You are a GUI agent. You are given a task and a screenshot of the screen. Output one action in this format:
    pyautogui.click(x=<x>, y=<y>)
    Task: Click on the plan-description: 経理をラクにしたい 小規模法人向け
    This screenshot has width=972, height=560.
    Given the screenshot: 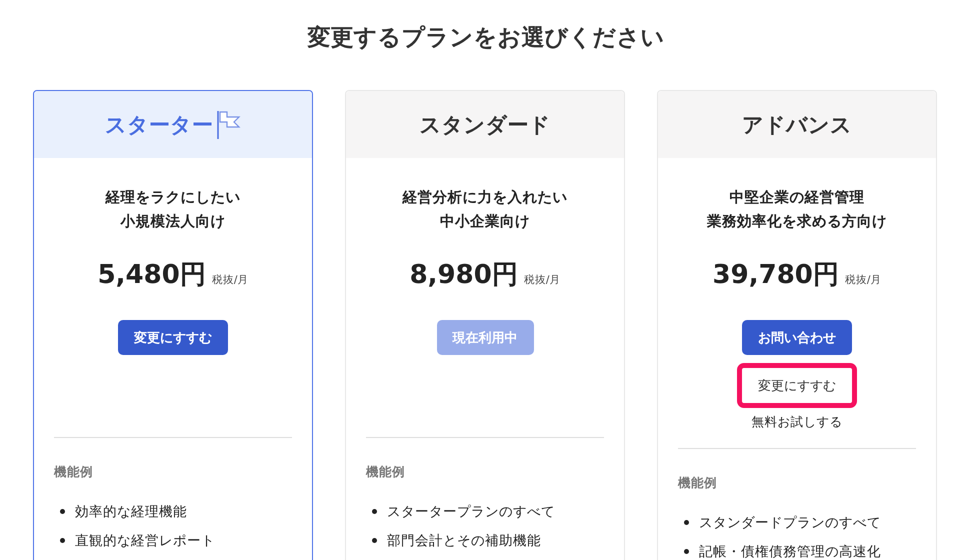 What is the action you would take?
    pyautogui.click(x=173, y=210)
    